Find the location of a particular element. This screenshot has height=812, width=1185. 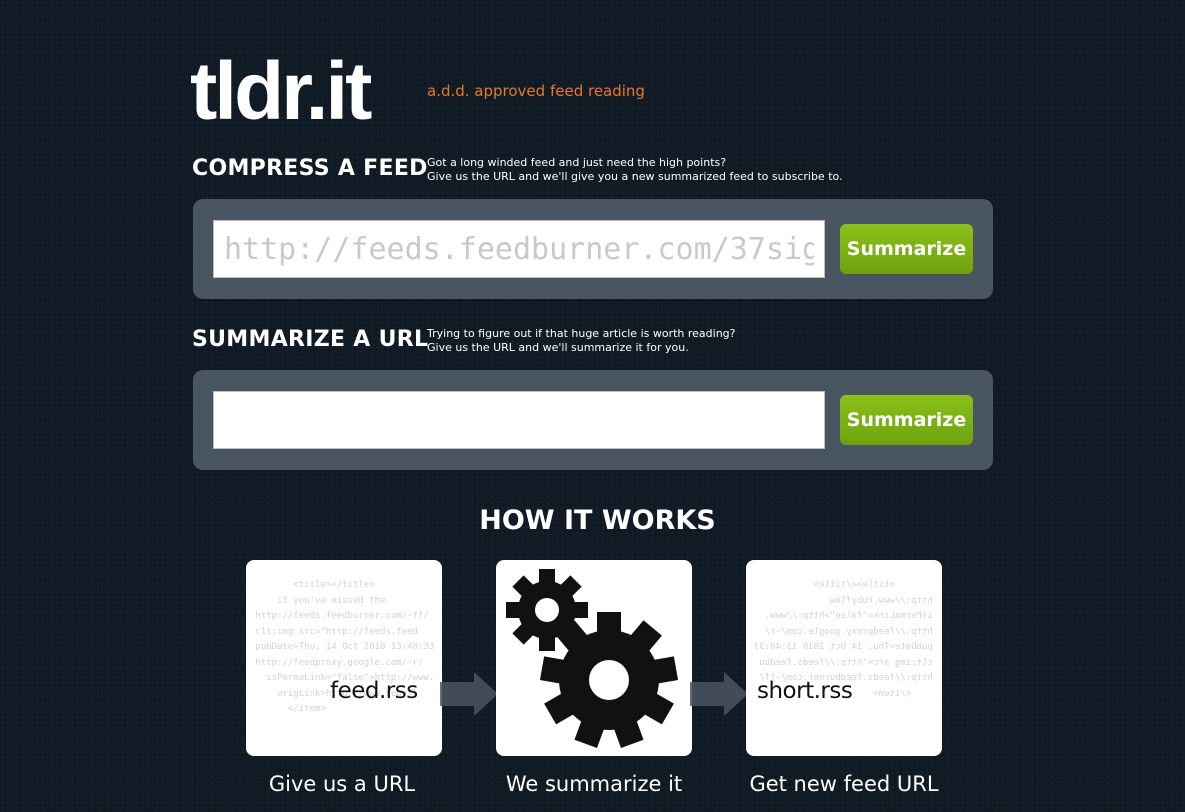

compress-feed-title: COMPRESS A FEED is located at coordinates (310, 168).